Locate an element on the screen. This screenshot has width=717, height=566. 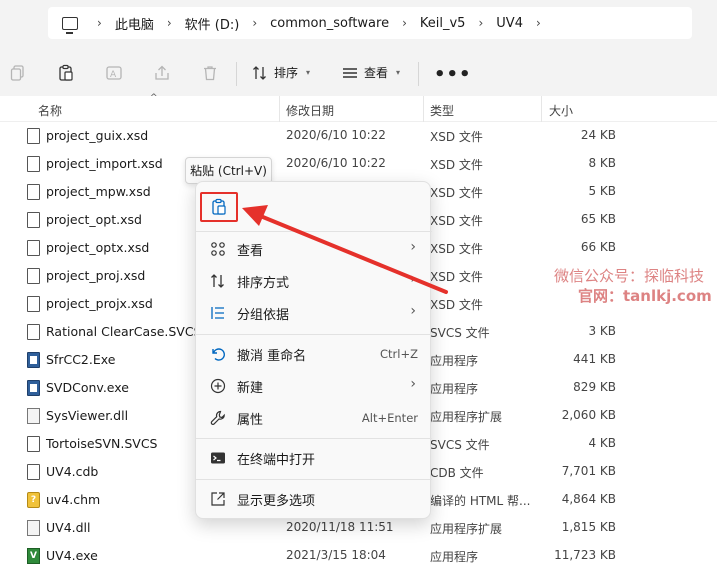
breadcrumb-item-uv4: UV4 is located at coordinates (509, 23).